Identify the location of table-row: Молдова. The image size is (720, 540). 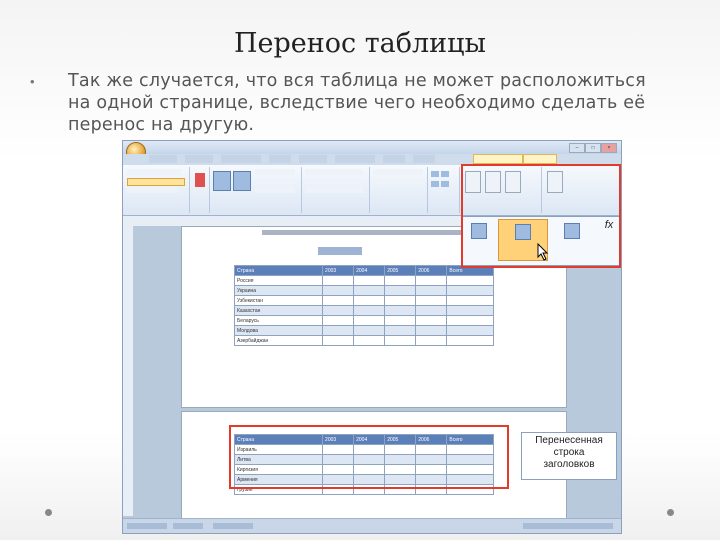
(363, 330).